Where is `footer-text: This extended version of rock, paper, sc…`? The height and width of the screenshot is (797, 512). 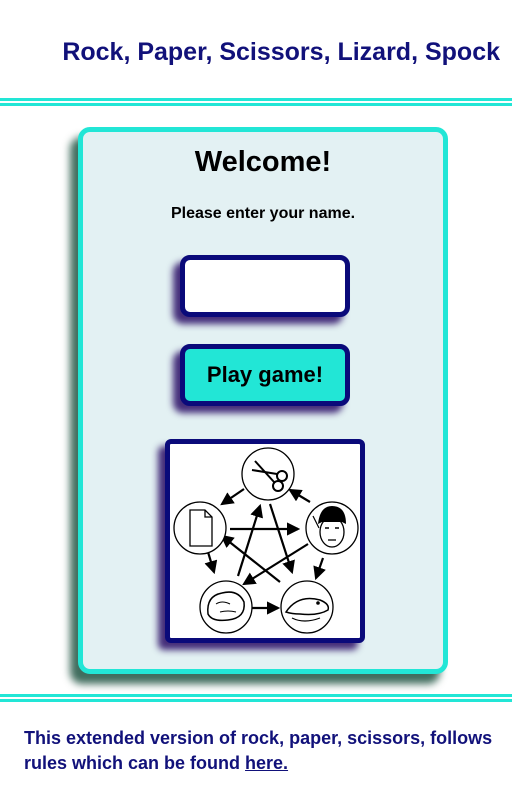
footer-text: This extended version of rock, paper, sc… is located at coordinates (259, 751).